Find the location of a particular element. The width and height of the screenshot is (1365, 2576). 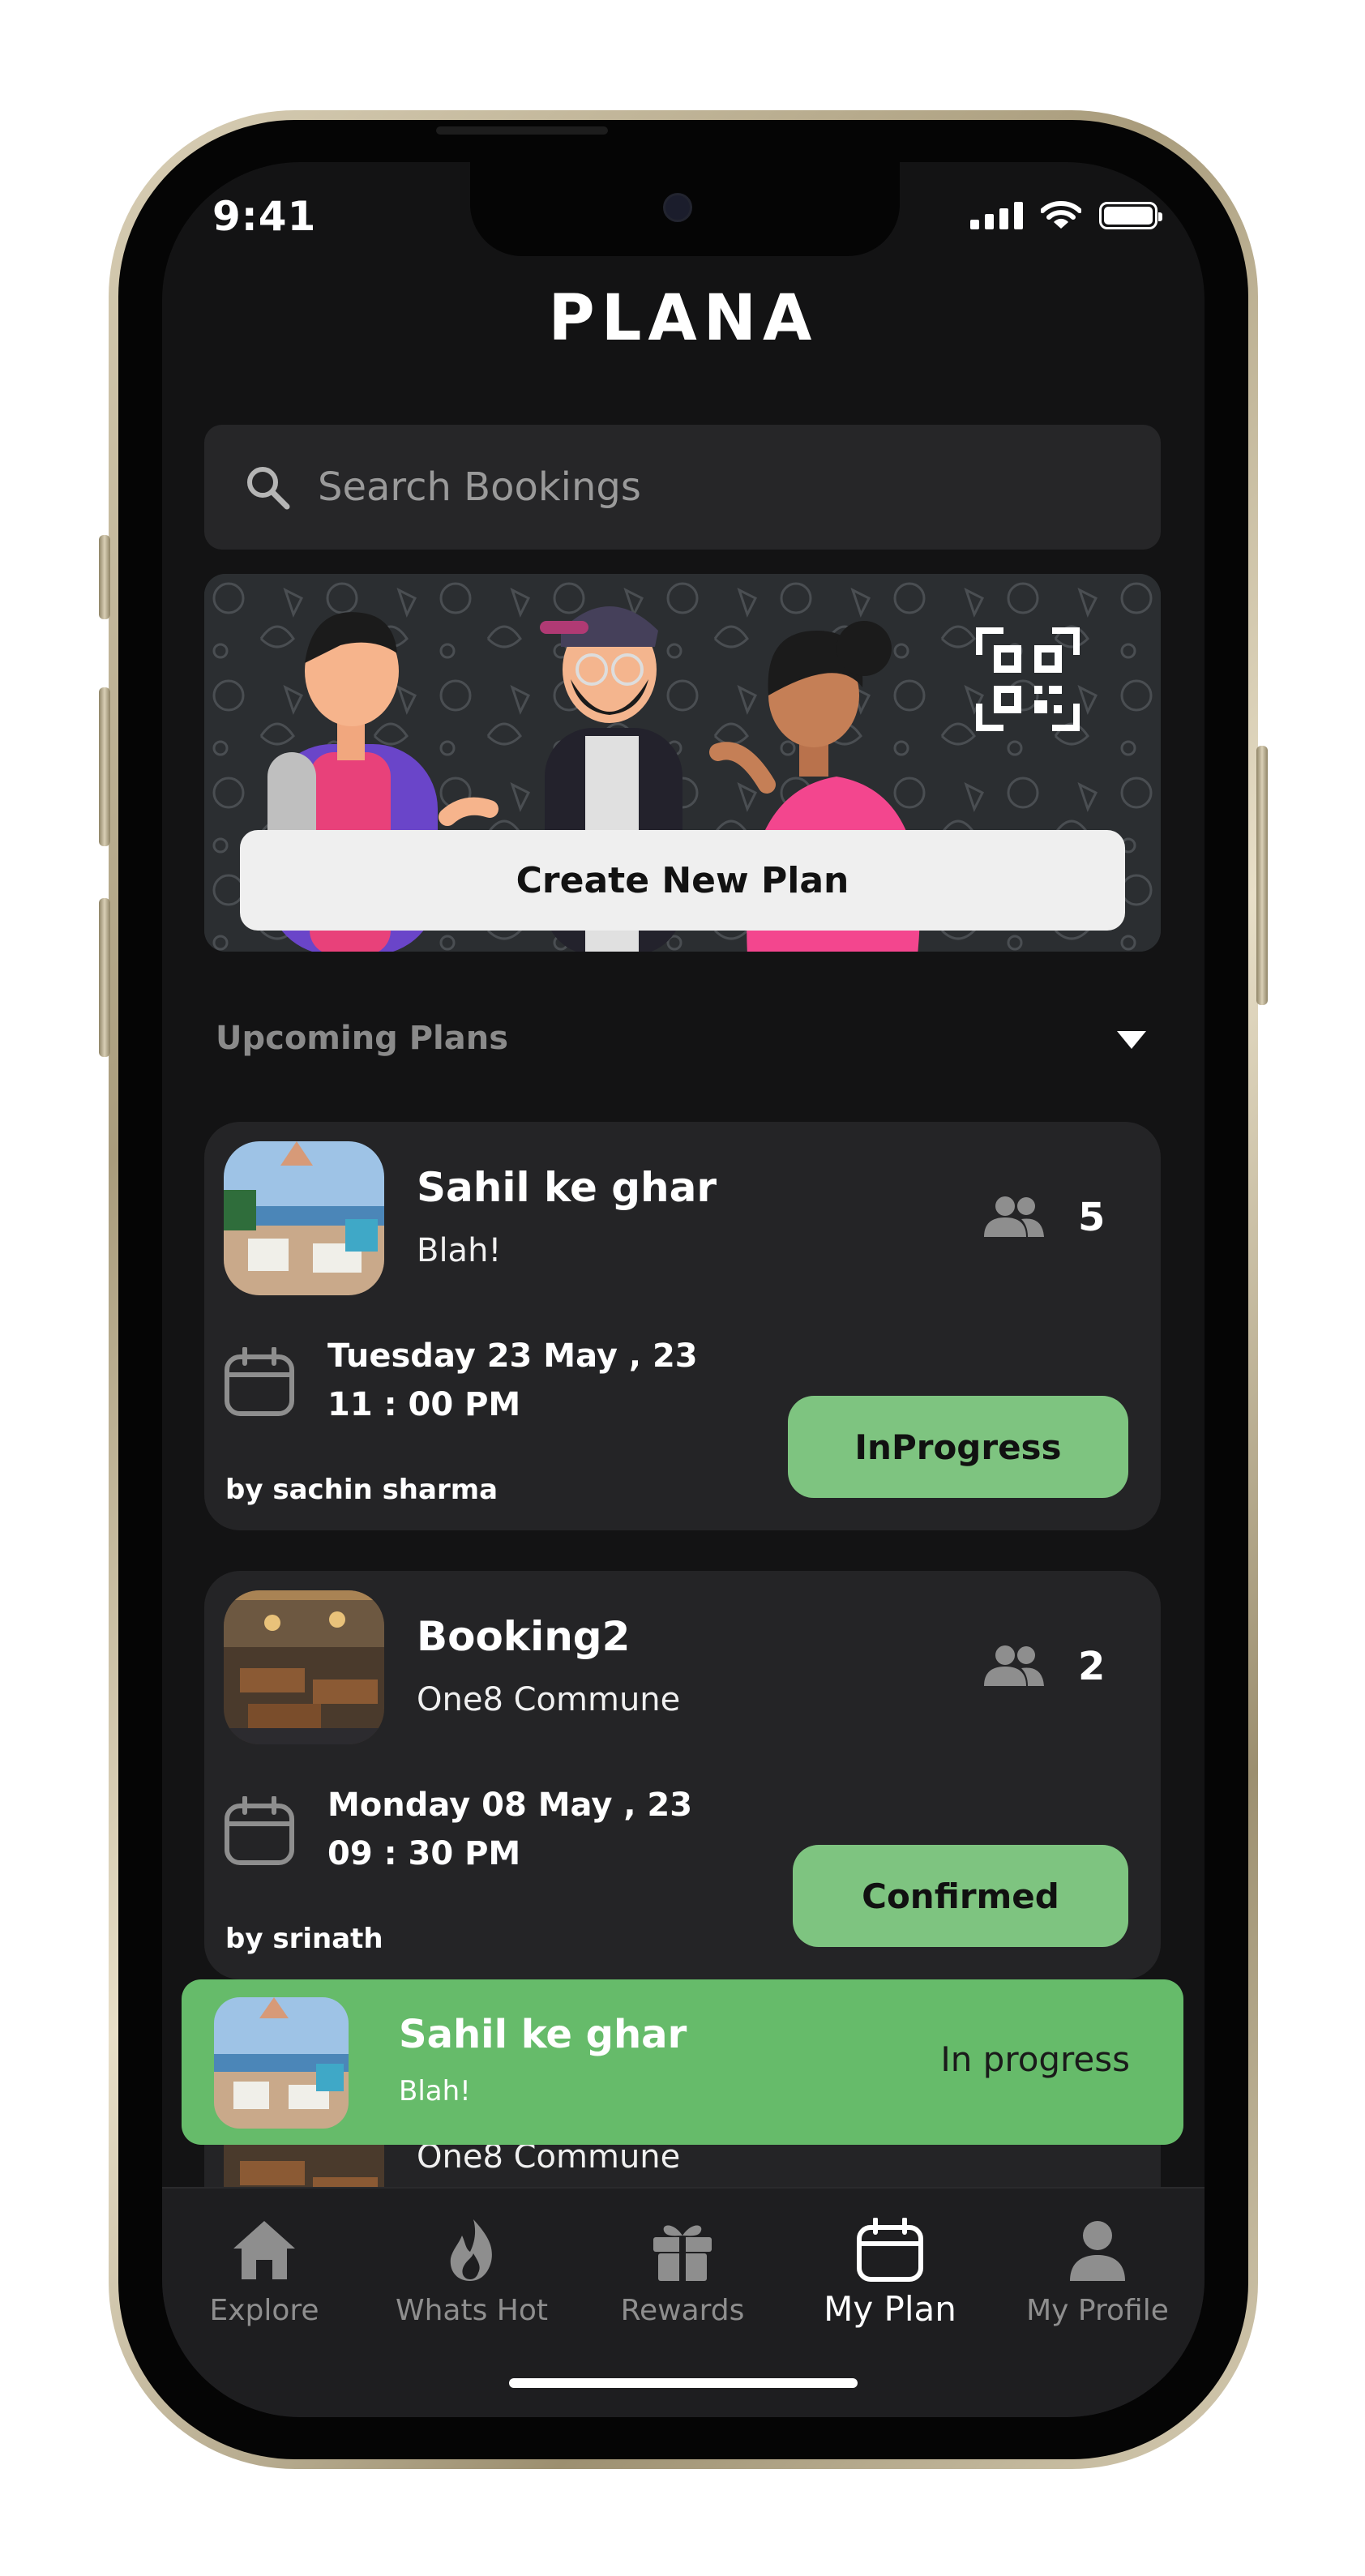

tab-rewards: Rewards is located at coordinates (682, 2272).